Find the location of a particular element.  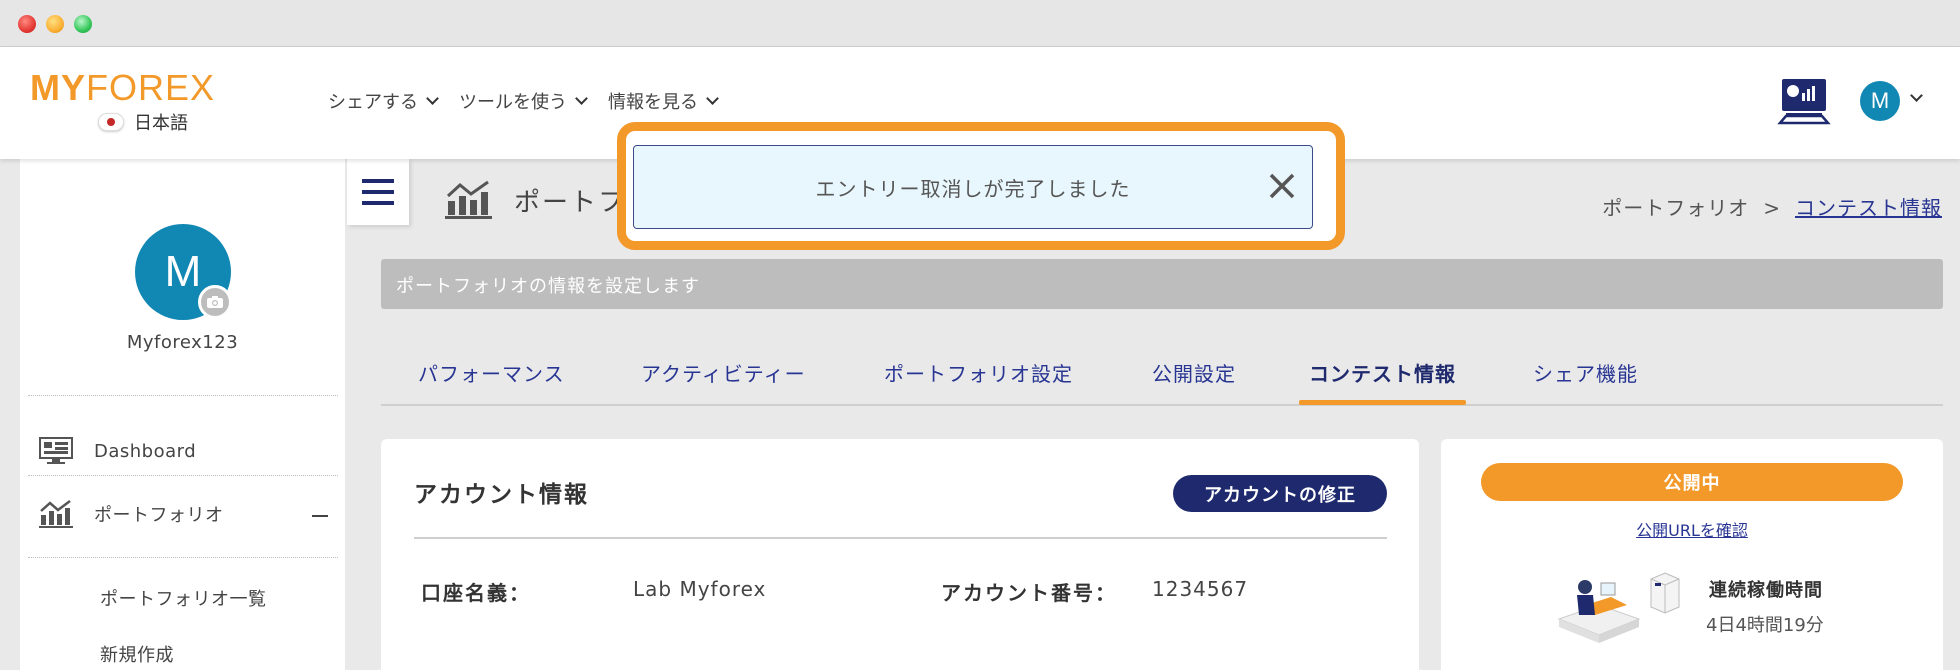

tab-activity: アクティビティー is located at coordinates (723, 372).